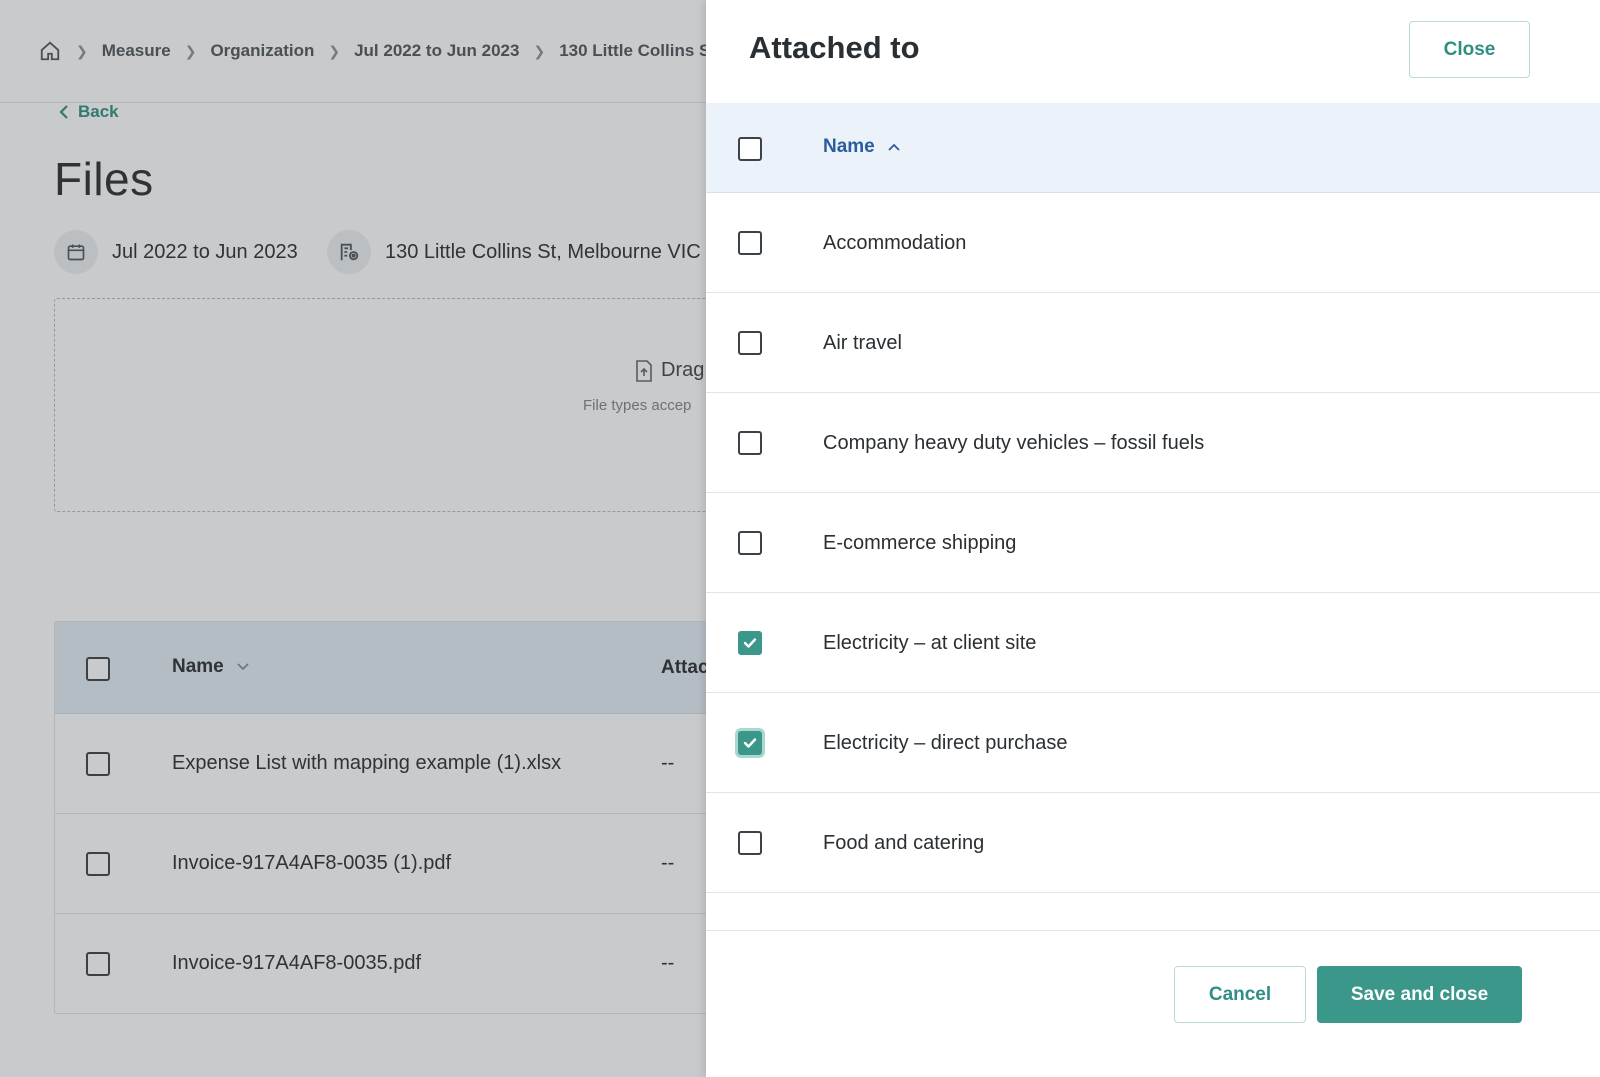 The width and height of the screenshot is (1600, 1077). I want to click on name-sort-label: Name, so click(849, 146).